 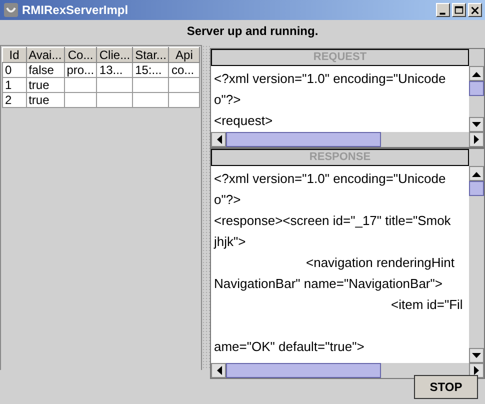 I want to click on text-line: jhjk">, so click(x=230, y=242).